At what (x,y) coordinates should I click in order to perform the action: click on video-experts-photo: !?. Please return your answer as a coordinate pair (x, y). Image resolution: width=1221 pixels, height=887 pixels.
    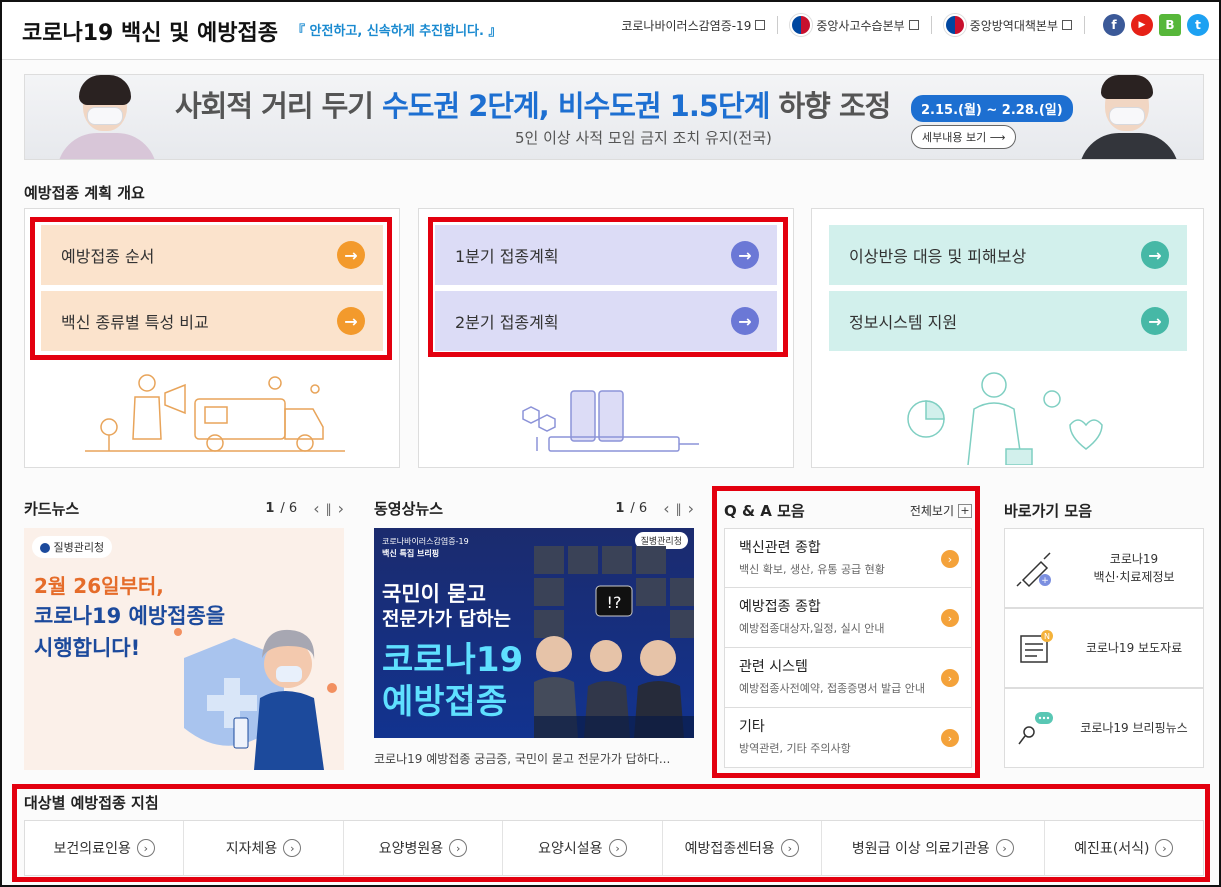
    Looking at the image, I should click on (614, 642).